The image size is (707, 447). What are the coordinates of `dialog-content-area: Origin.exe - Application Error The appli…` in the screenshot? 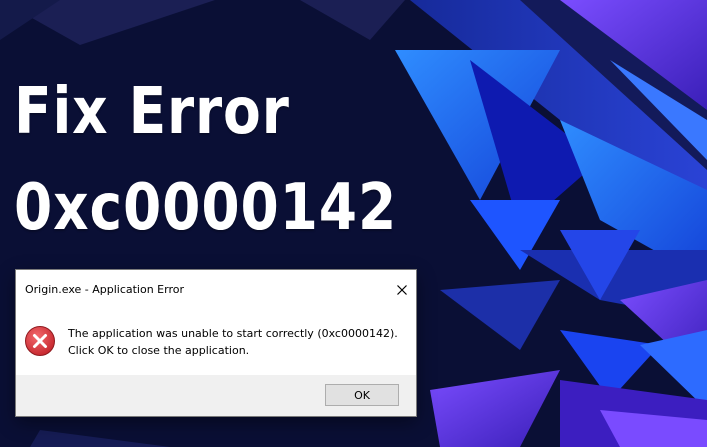 It's located at (216, 322).